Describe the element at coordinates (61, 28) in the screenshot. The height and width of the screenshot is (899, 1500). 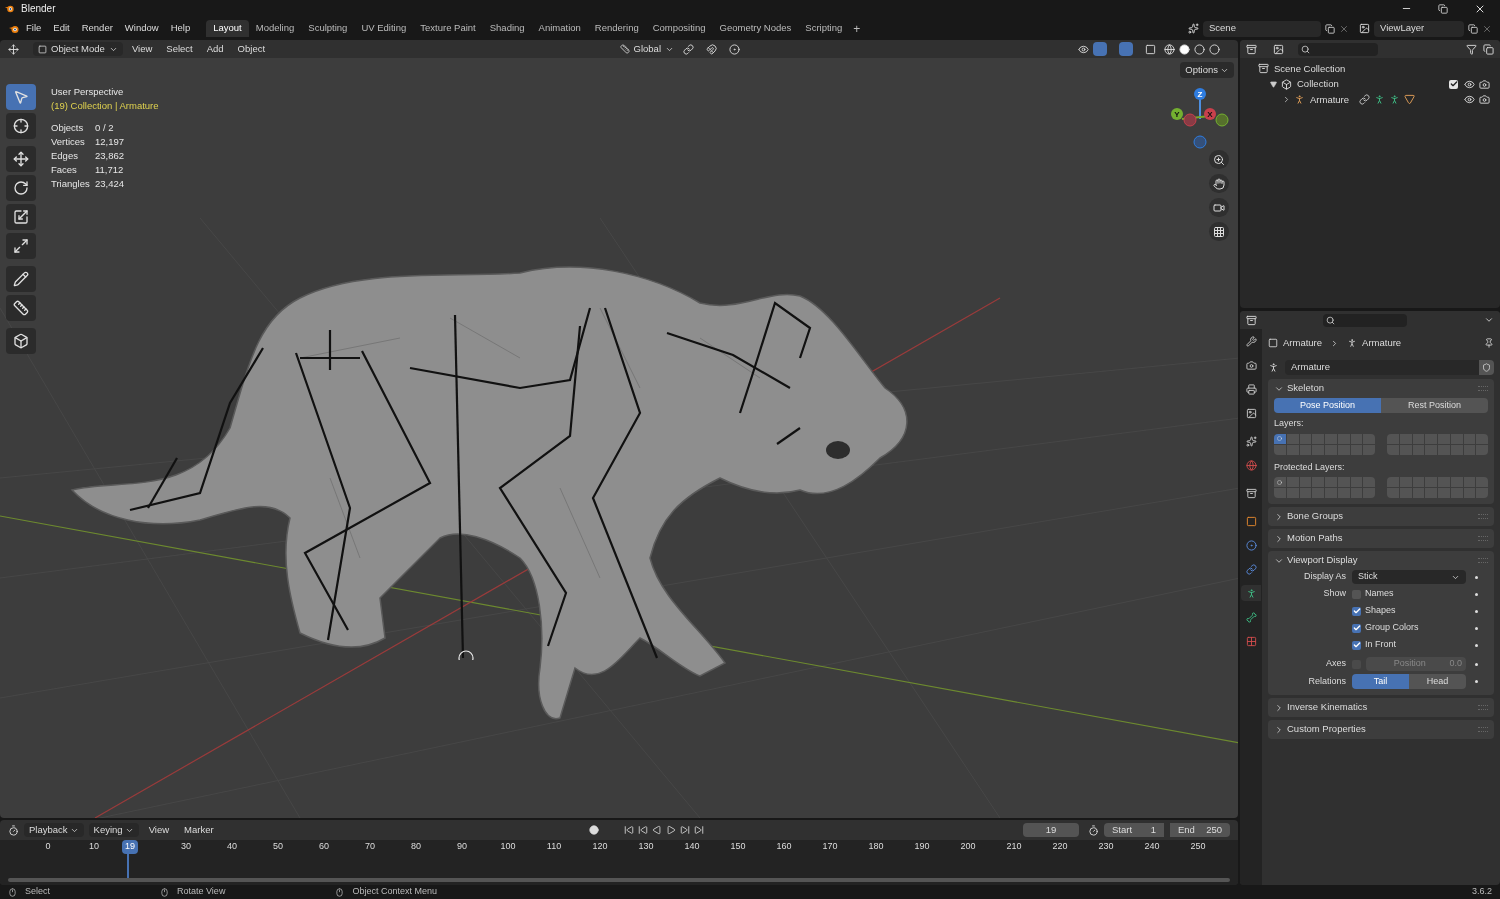
I see `menu-item: Edit` at that location.